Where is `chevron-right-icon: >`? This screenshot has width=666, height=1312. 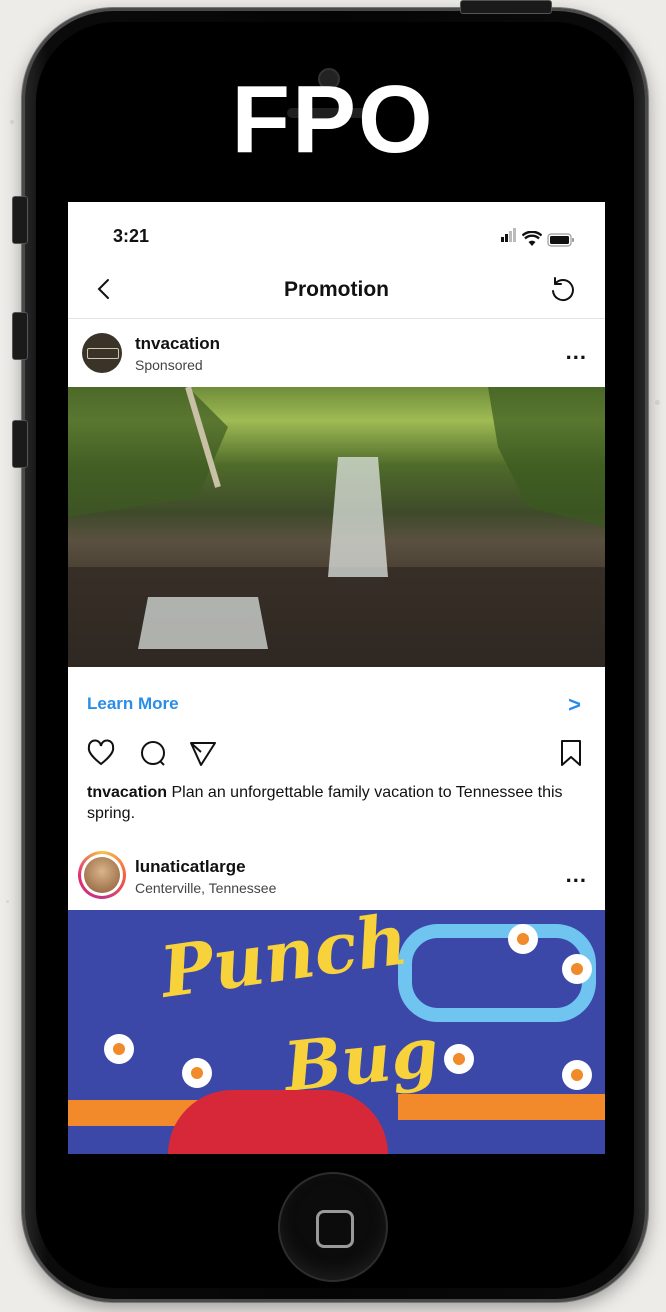 chevron-right-icon: > is located at coordinates (574, 705).